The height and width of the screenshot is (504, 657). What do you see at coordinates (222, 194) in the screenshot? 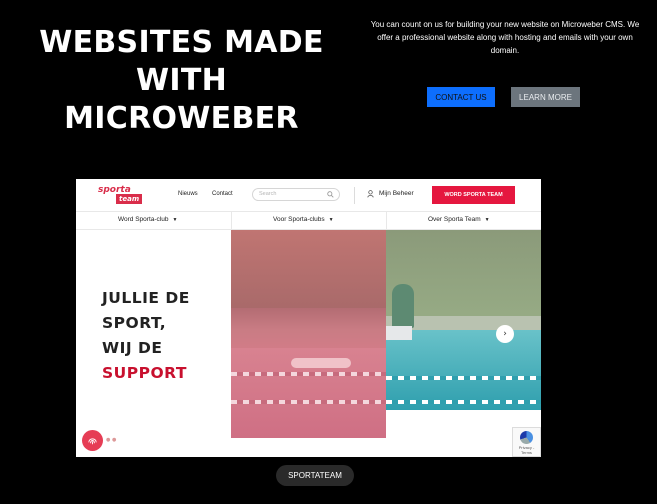
I see `preview-nav-contact: Contact` at bounding box center [222, 194].